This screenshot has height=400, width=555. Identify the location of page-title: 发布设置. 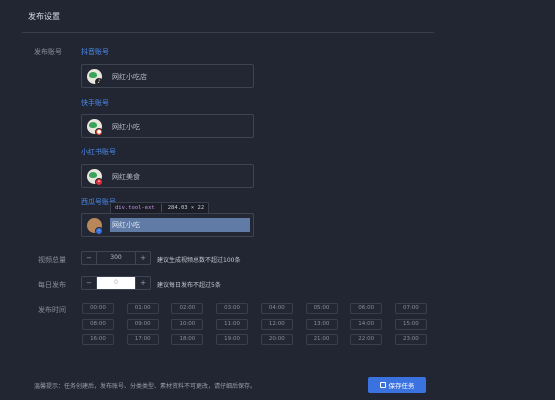
(44, 16).